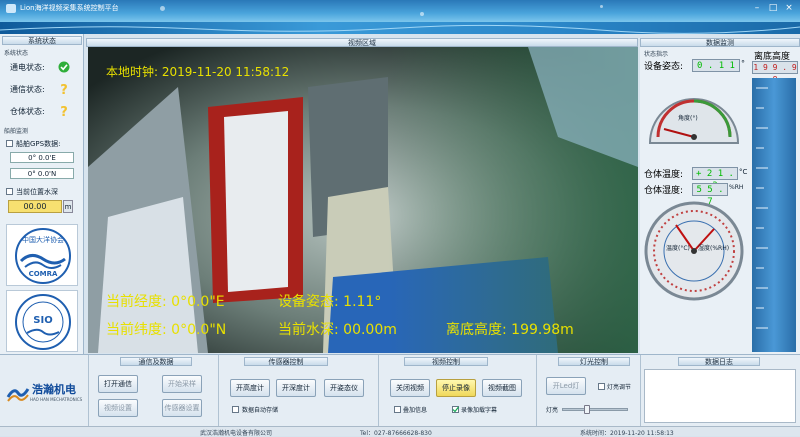 This screenshot has height=437, width=800. What do you see at coordinates (664, 191) in the screenshot?
I see `humidity-label: 仓体湿度:` at bounding box center [664, 191].